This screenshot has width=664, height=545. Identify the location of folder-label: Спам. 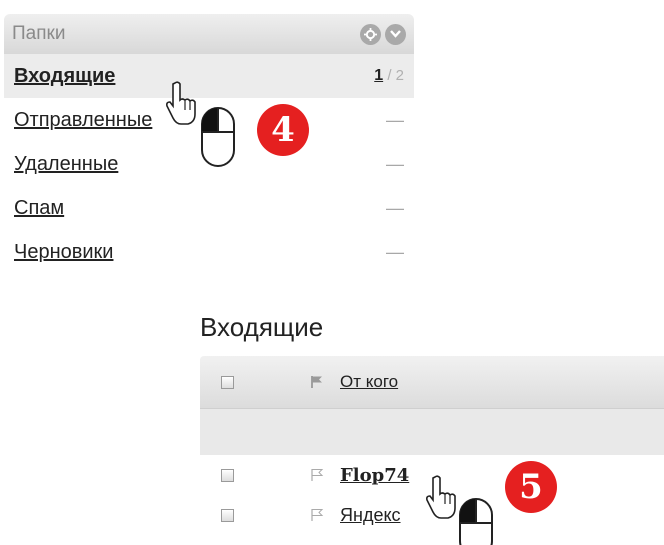
(200, 208).